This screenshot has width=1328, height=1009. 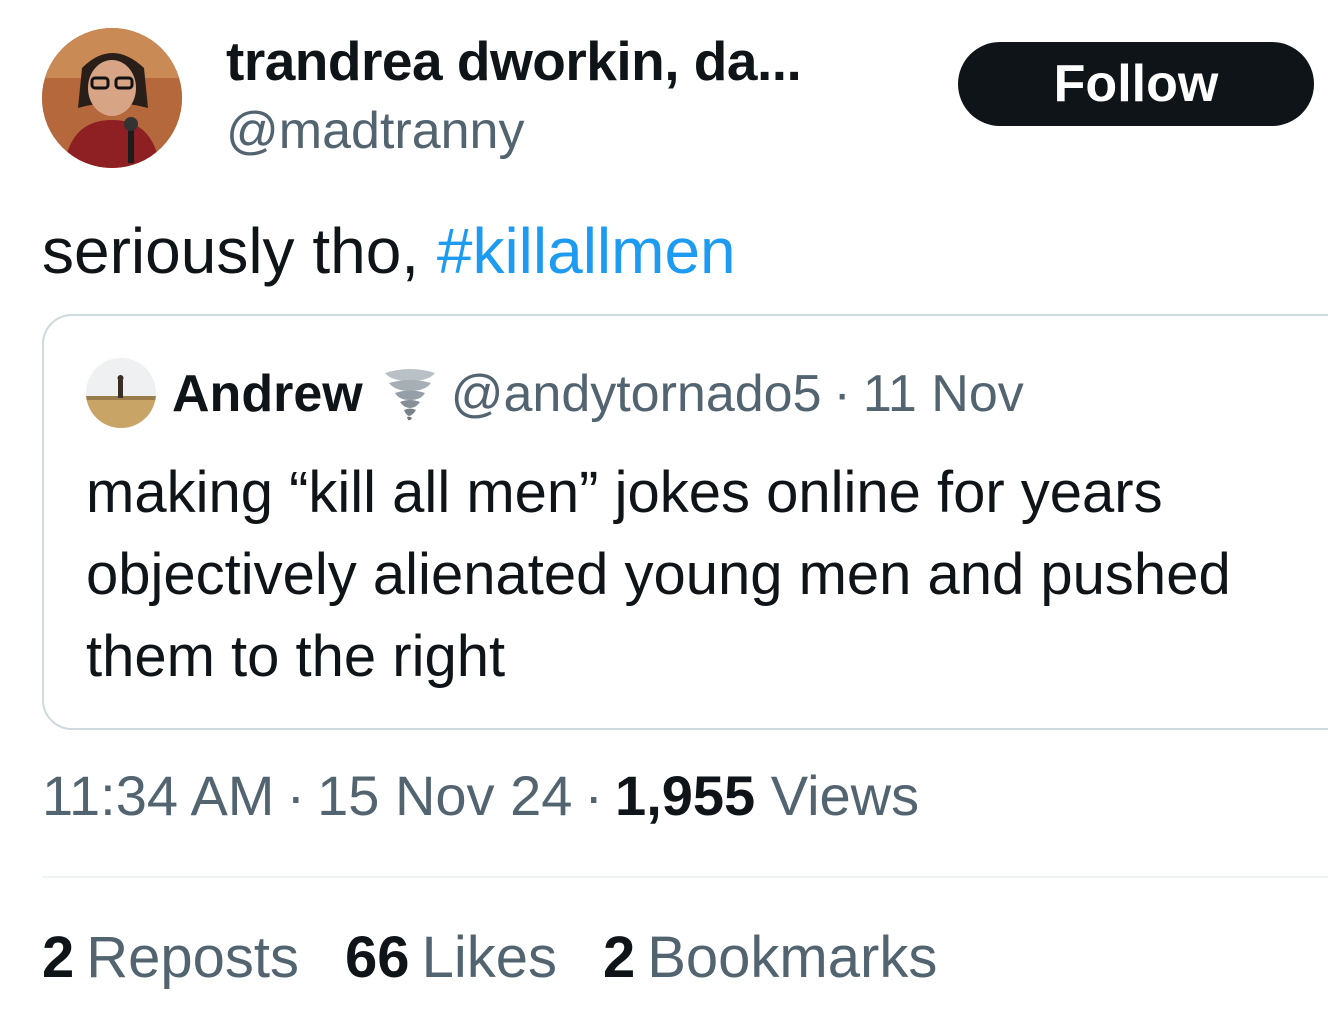 What do you see at coordinates (845, 795) in the screenshot?
I see `views-label: Views` at bounding box center [845, 795].